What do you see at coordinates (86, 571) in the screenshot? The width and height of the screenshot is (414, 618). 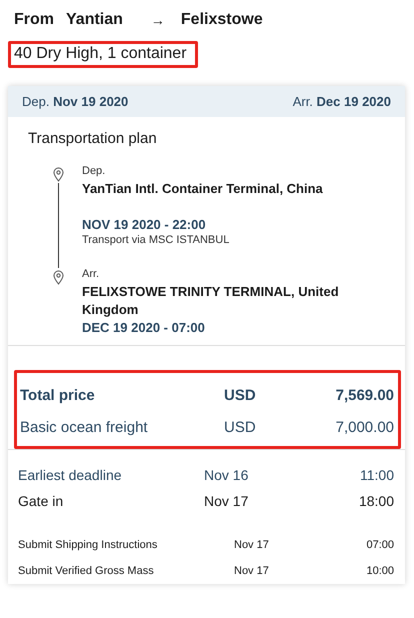 I see `deadline-label: Submit Verified Gross Mass` at bounding box center [86, 571].